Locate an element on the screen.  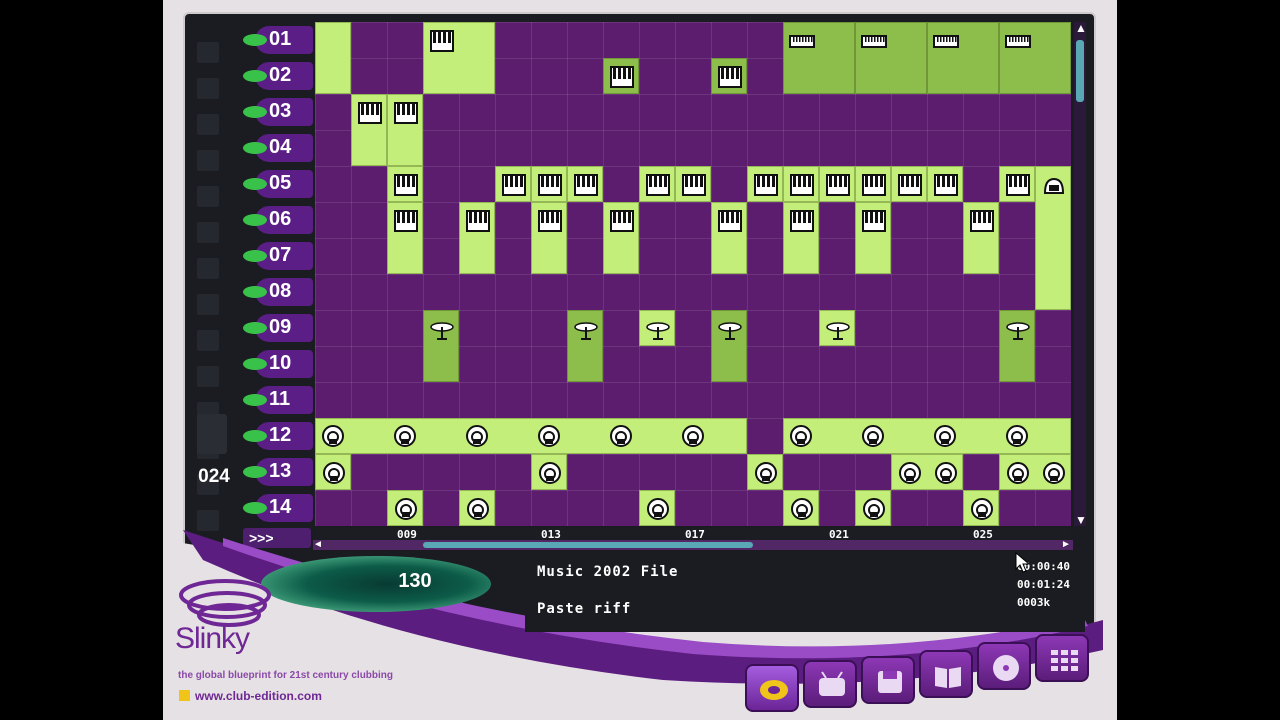
track-label: 07 is located at coordinates (278, 256).